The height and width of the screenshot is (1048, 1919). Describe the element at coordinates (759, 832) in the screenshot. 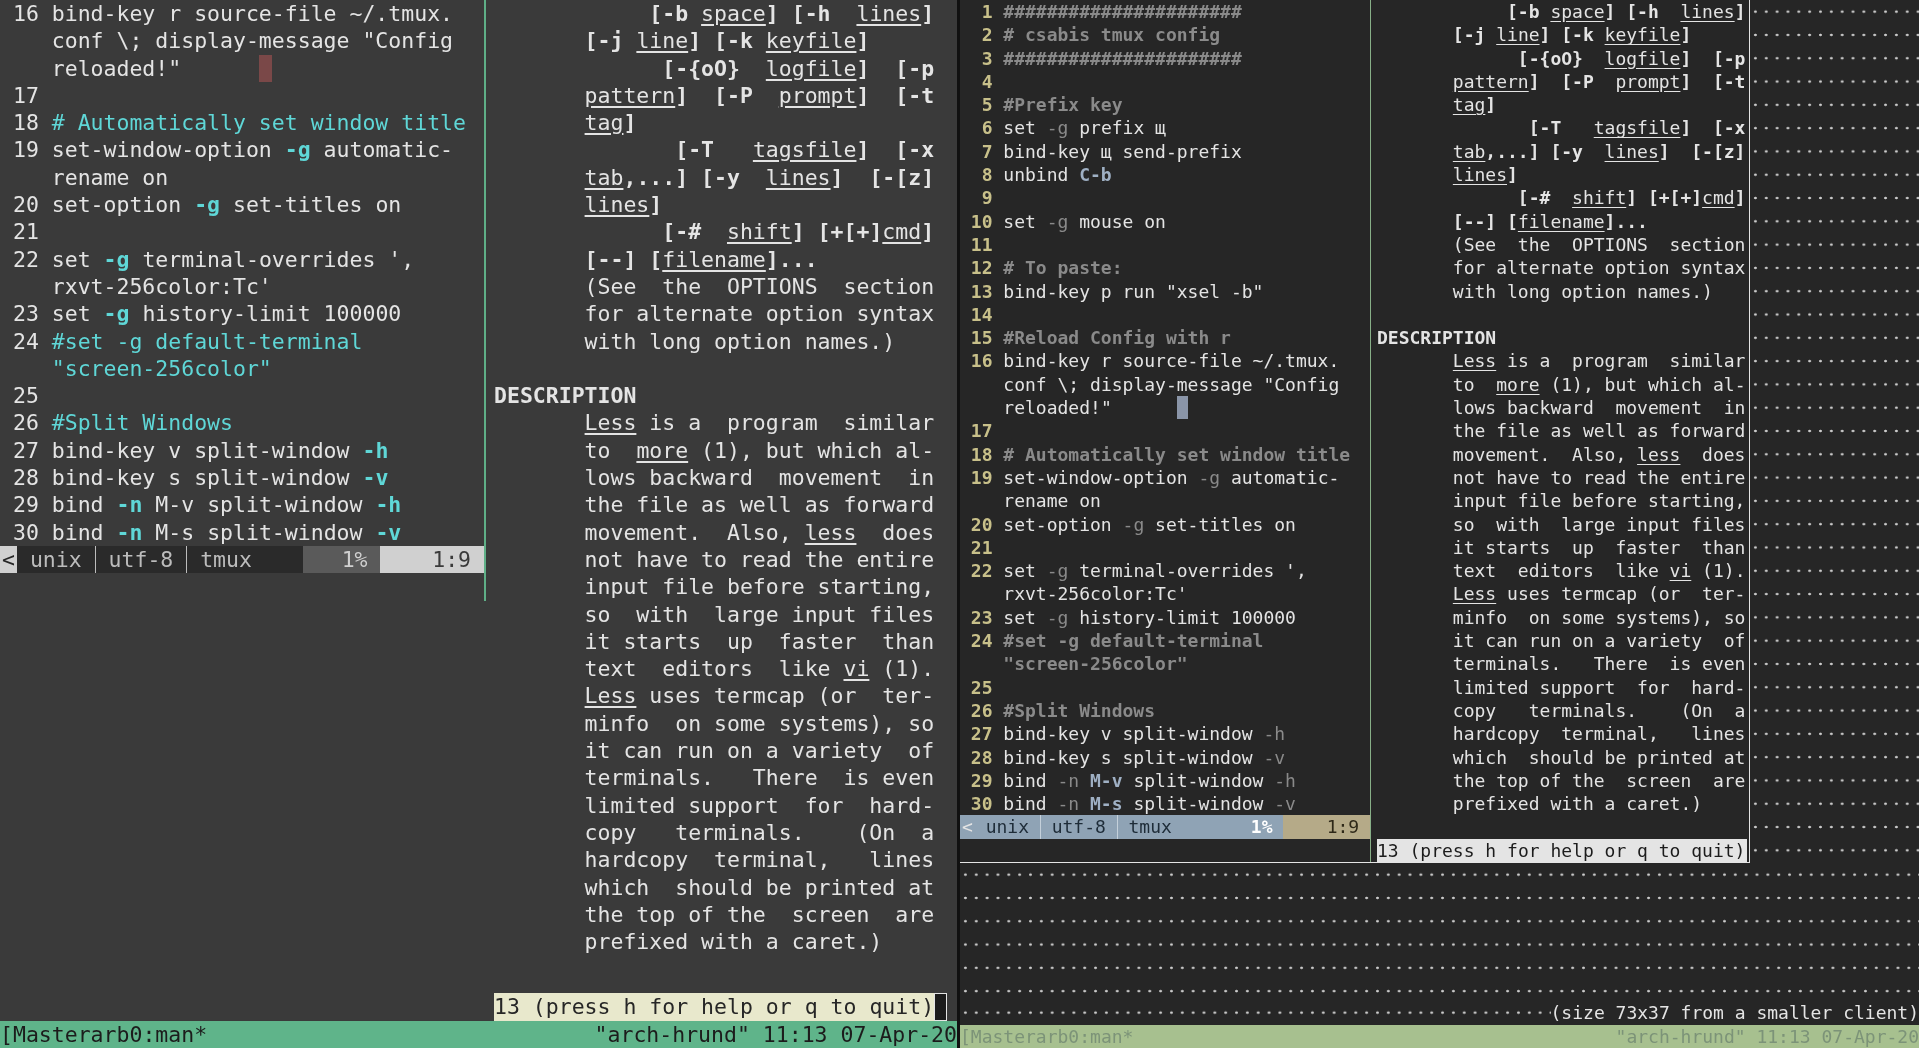

I see `man-line: copy terminals. (On a` at that location.